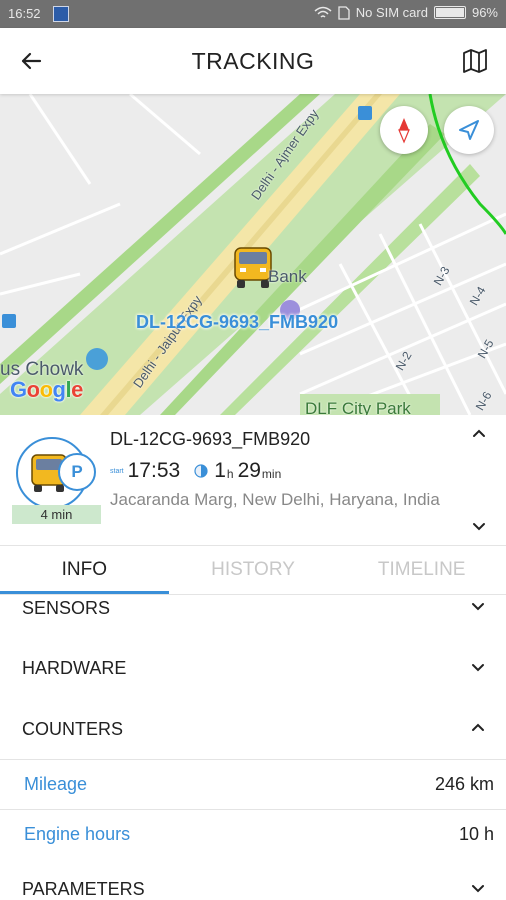  Describe the element at coordinates (249, 470) in the screenshot. I see `duration-minutes: 29` at that location.